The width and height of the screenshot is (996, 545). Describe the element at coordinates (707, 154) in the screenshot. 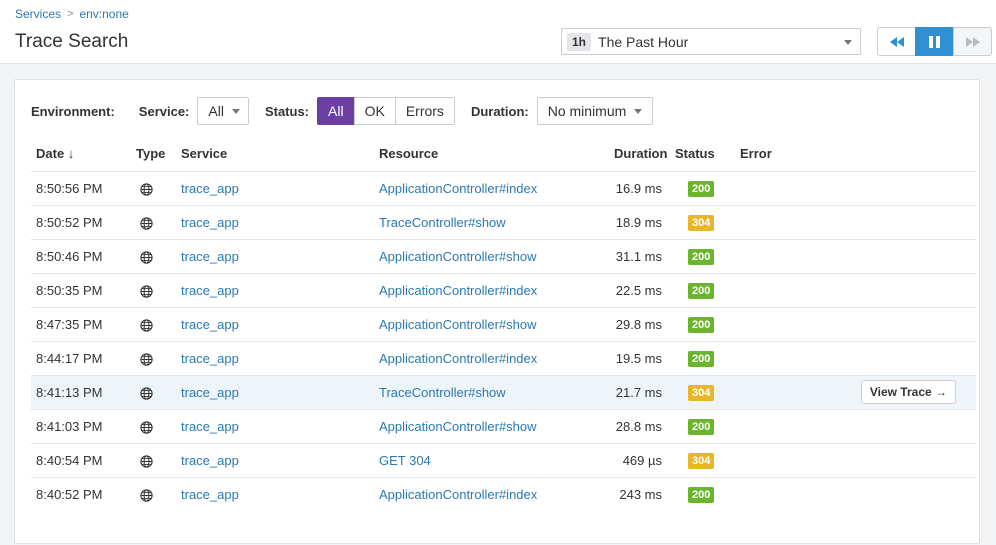

I see `column-status: Status` at that location.